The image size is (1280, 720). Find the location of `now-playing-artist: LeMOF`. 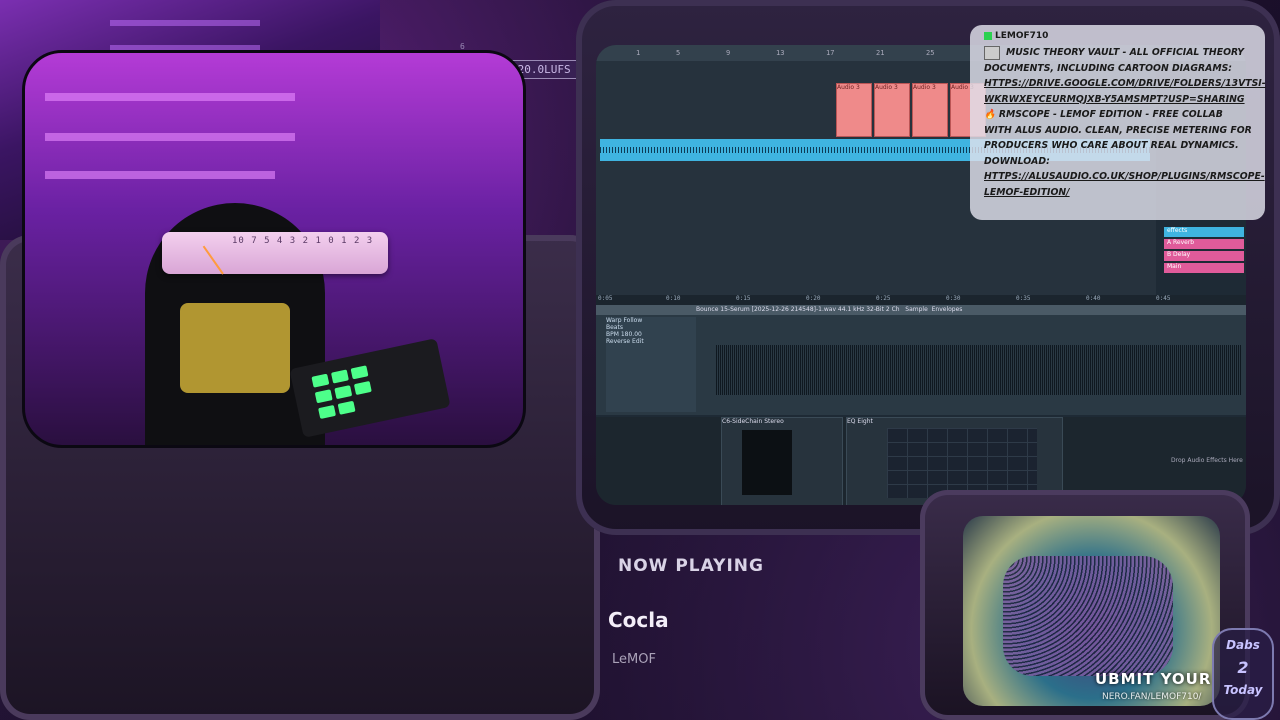

now-playing-artist: LeMOF is located at coordinates (634, 659).